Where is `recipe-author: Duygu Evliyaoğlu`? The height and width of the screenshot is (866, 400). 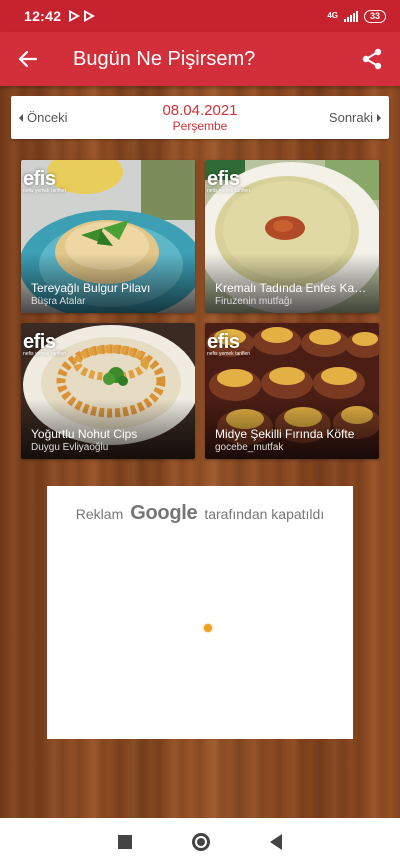
recipe-author: Duygu Evliyaoğlu is located at coordinates (70, 447).